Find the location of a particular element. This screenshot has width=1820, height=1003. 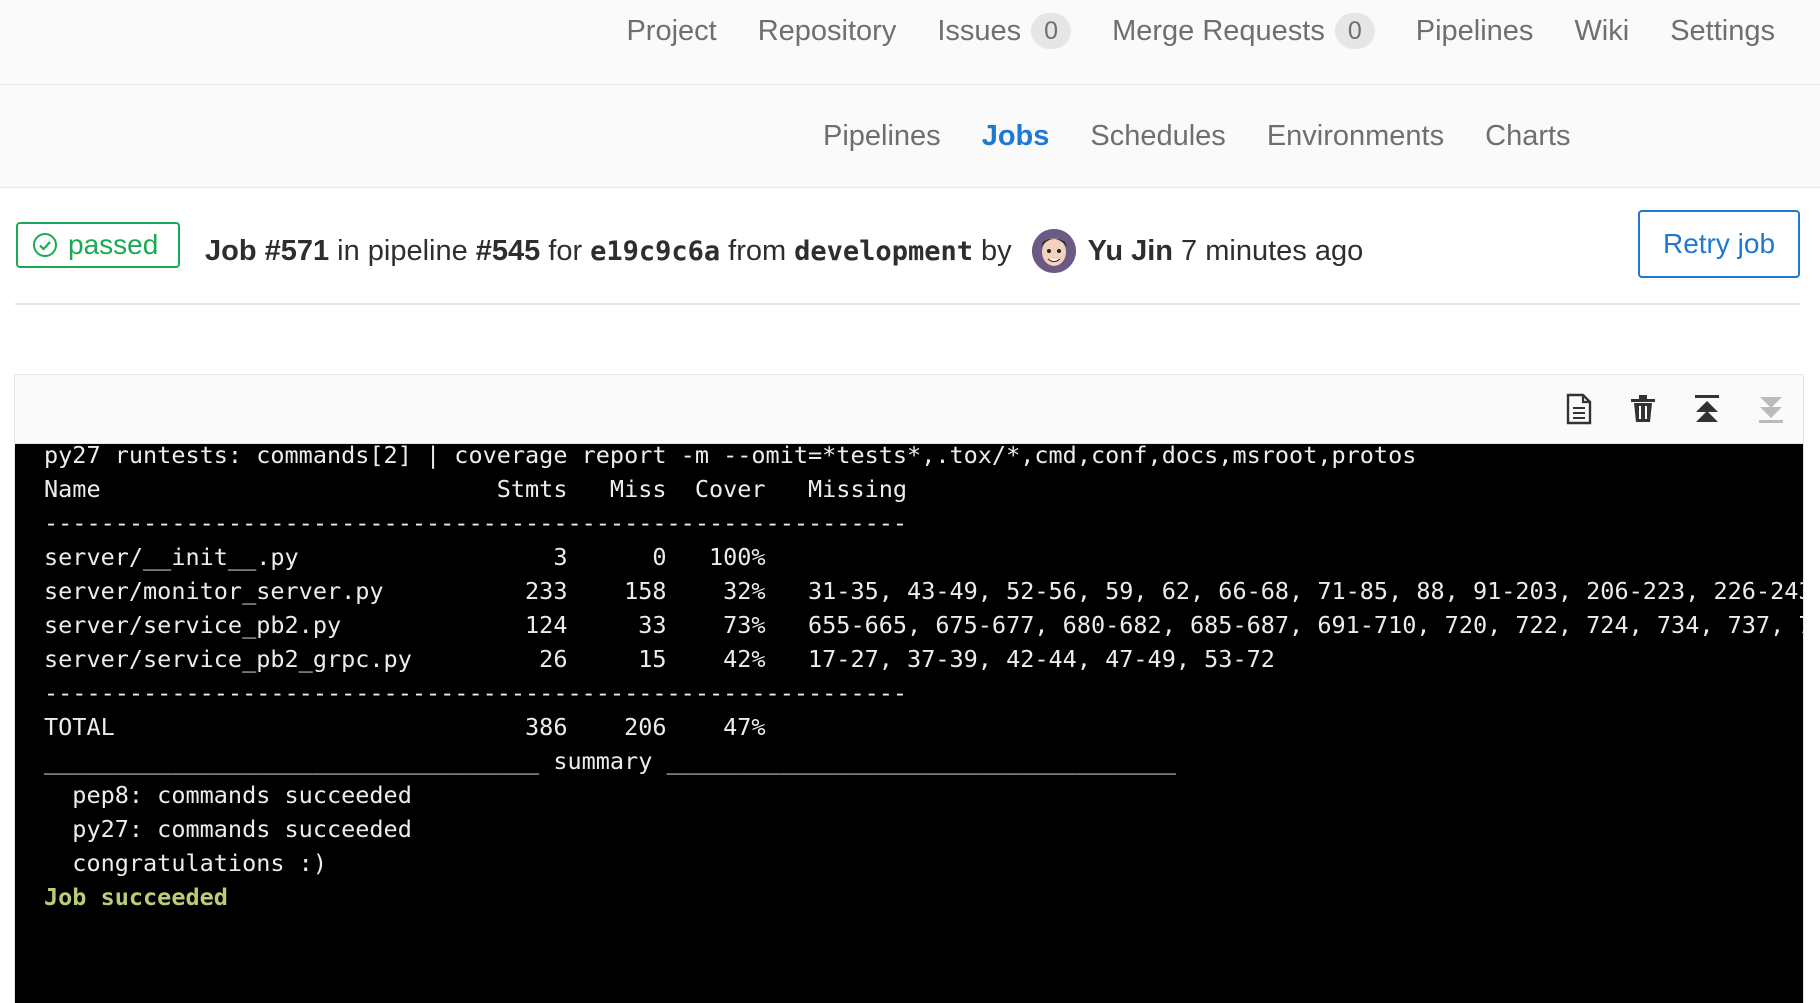

pipeline-id: #545 is located at coordinates (508, 251).